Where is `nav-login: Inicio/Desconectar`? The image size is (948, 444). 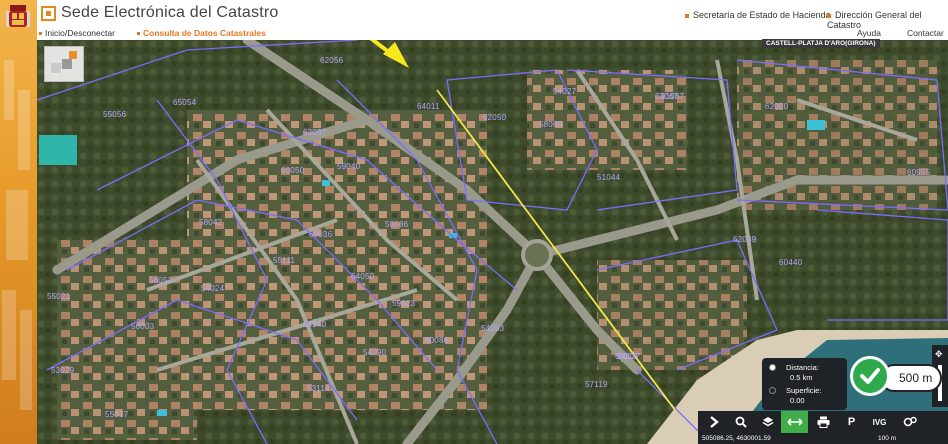 nav-login: Inicio/Desconectar is located at coordinates (77, 33).